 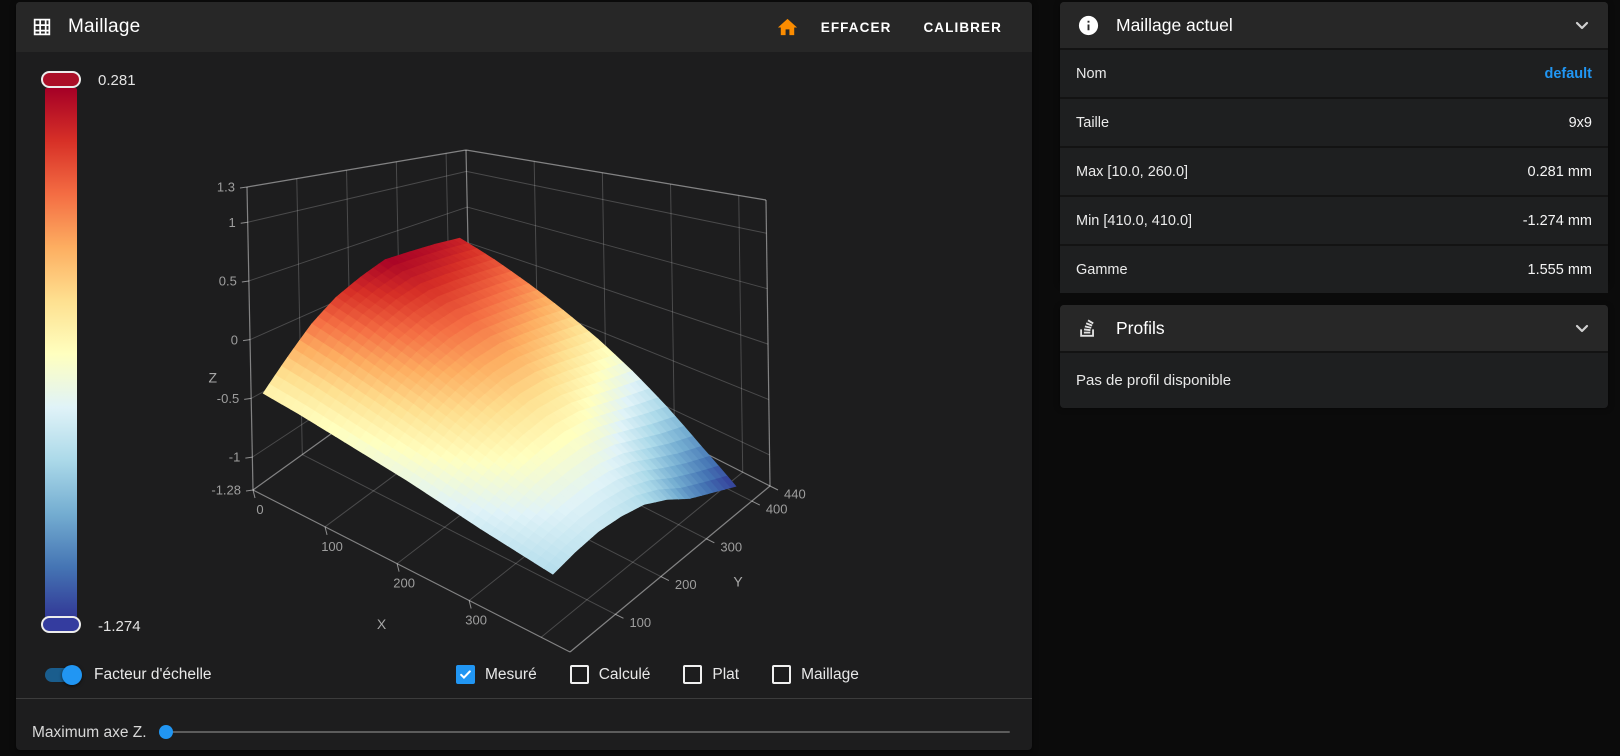 I want to click on row-value: 9x9, so click(x=1580, y=122).